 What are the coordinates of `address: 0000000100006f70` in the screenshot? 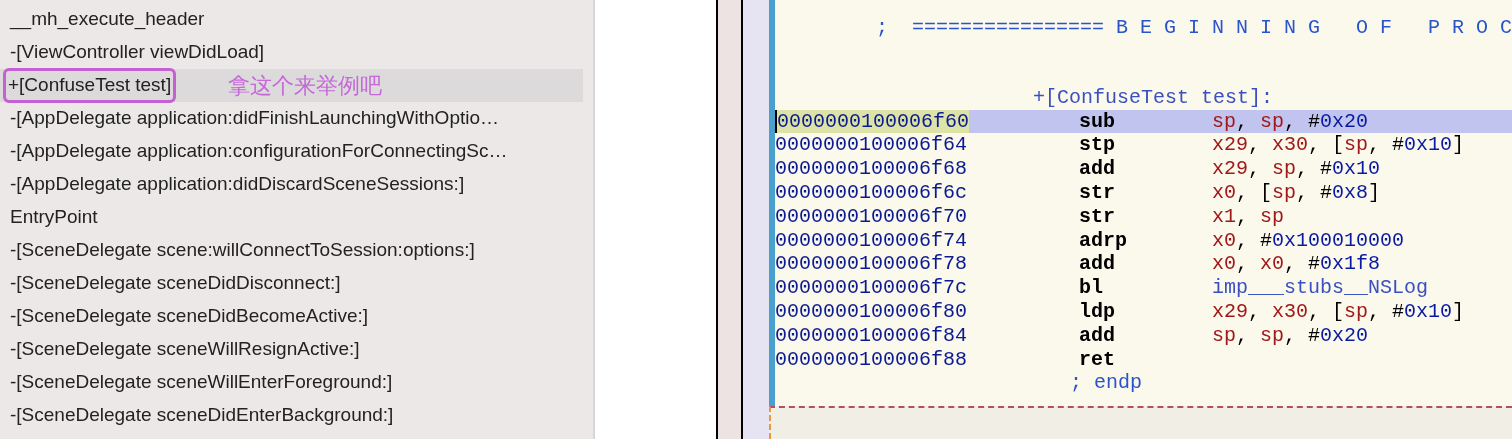 It's located at (872, 216).